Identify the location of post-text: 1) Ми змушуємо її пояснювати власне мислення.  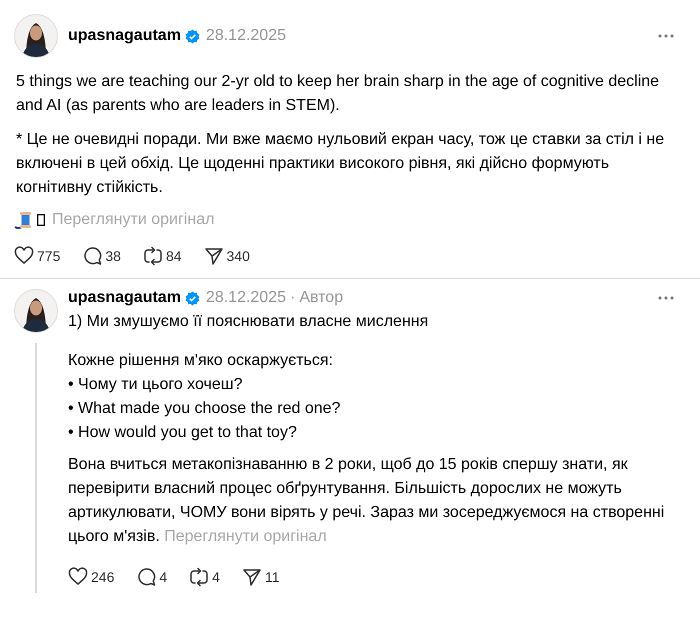
(249, 322).